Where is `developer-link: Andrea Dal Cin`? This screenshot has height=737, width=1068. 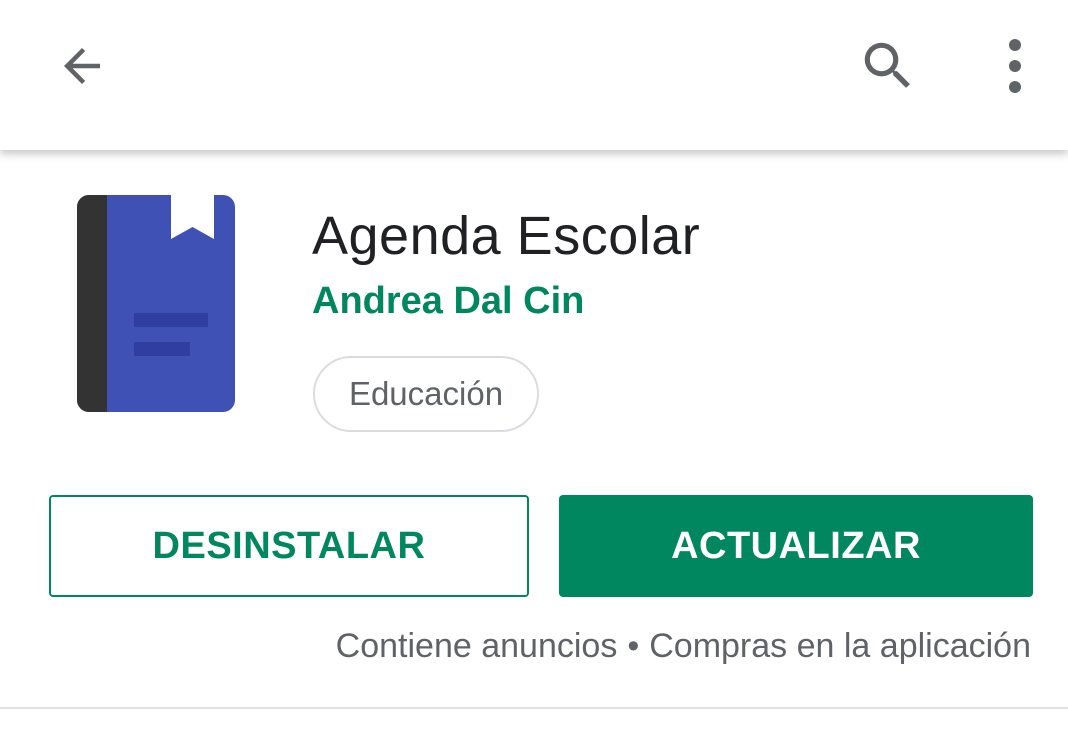 developer-link: Andrea Dal Cin is located at coordinates (448, 301).